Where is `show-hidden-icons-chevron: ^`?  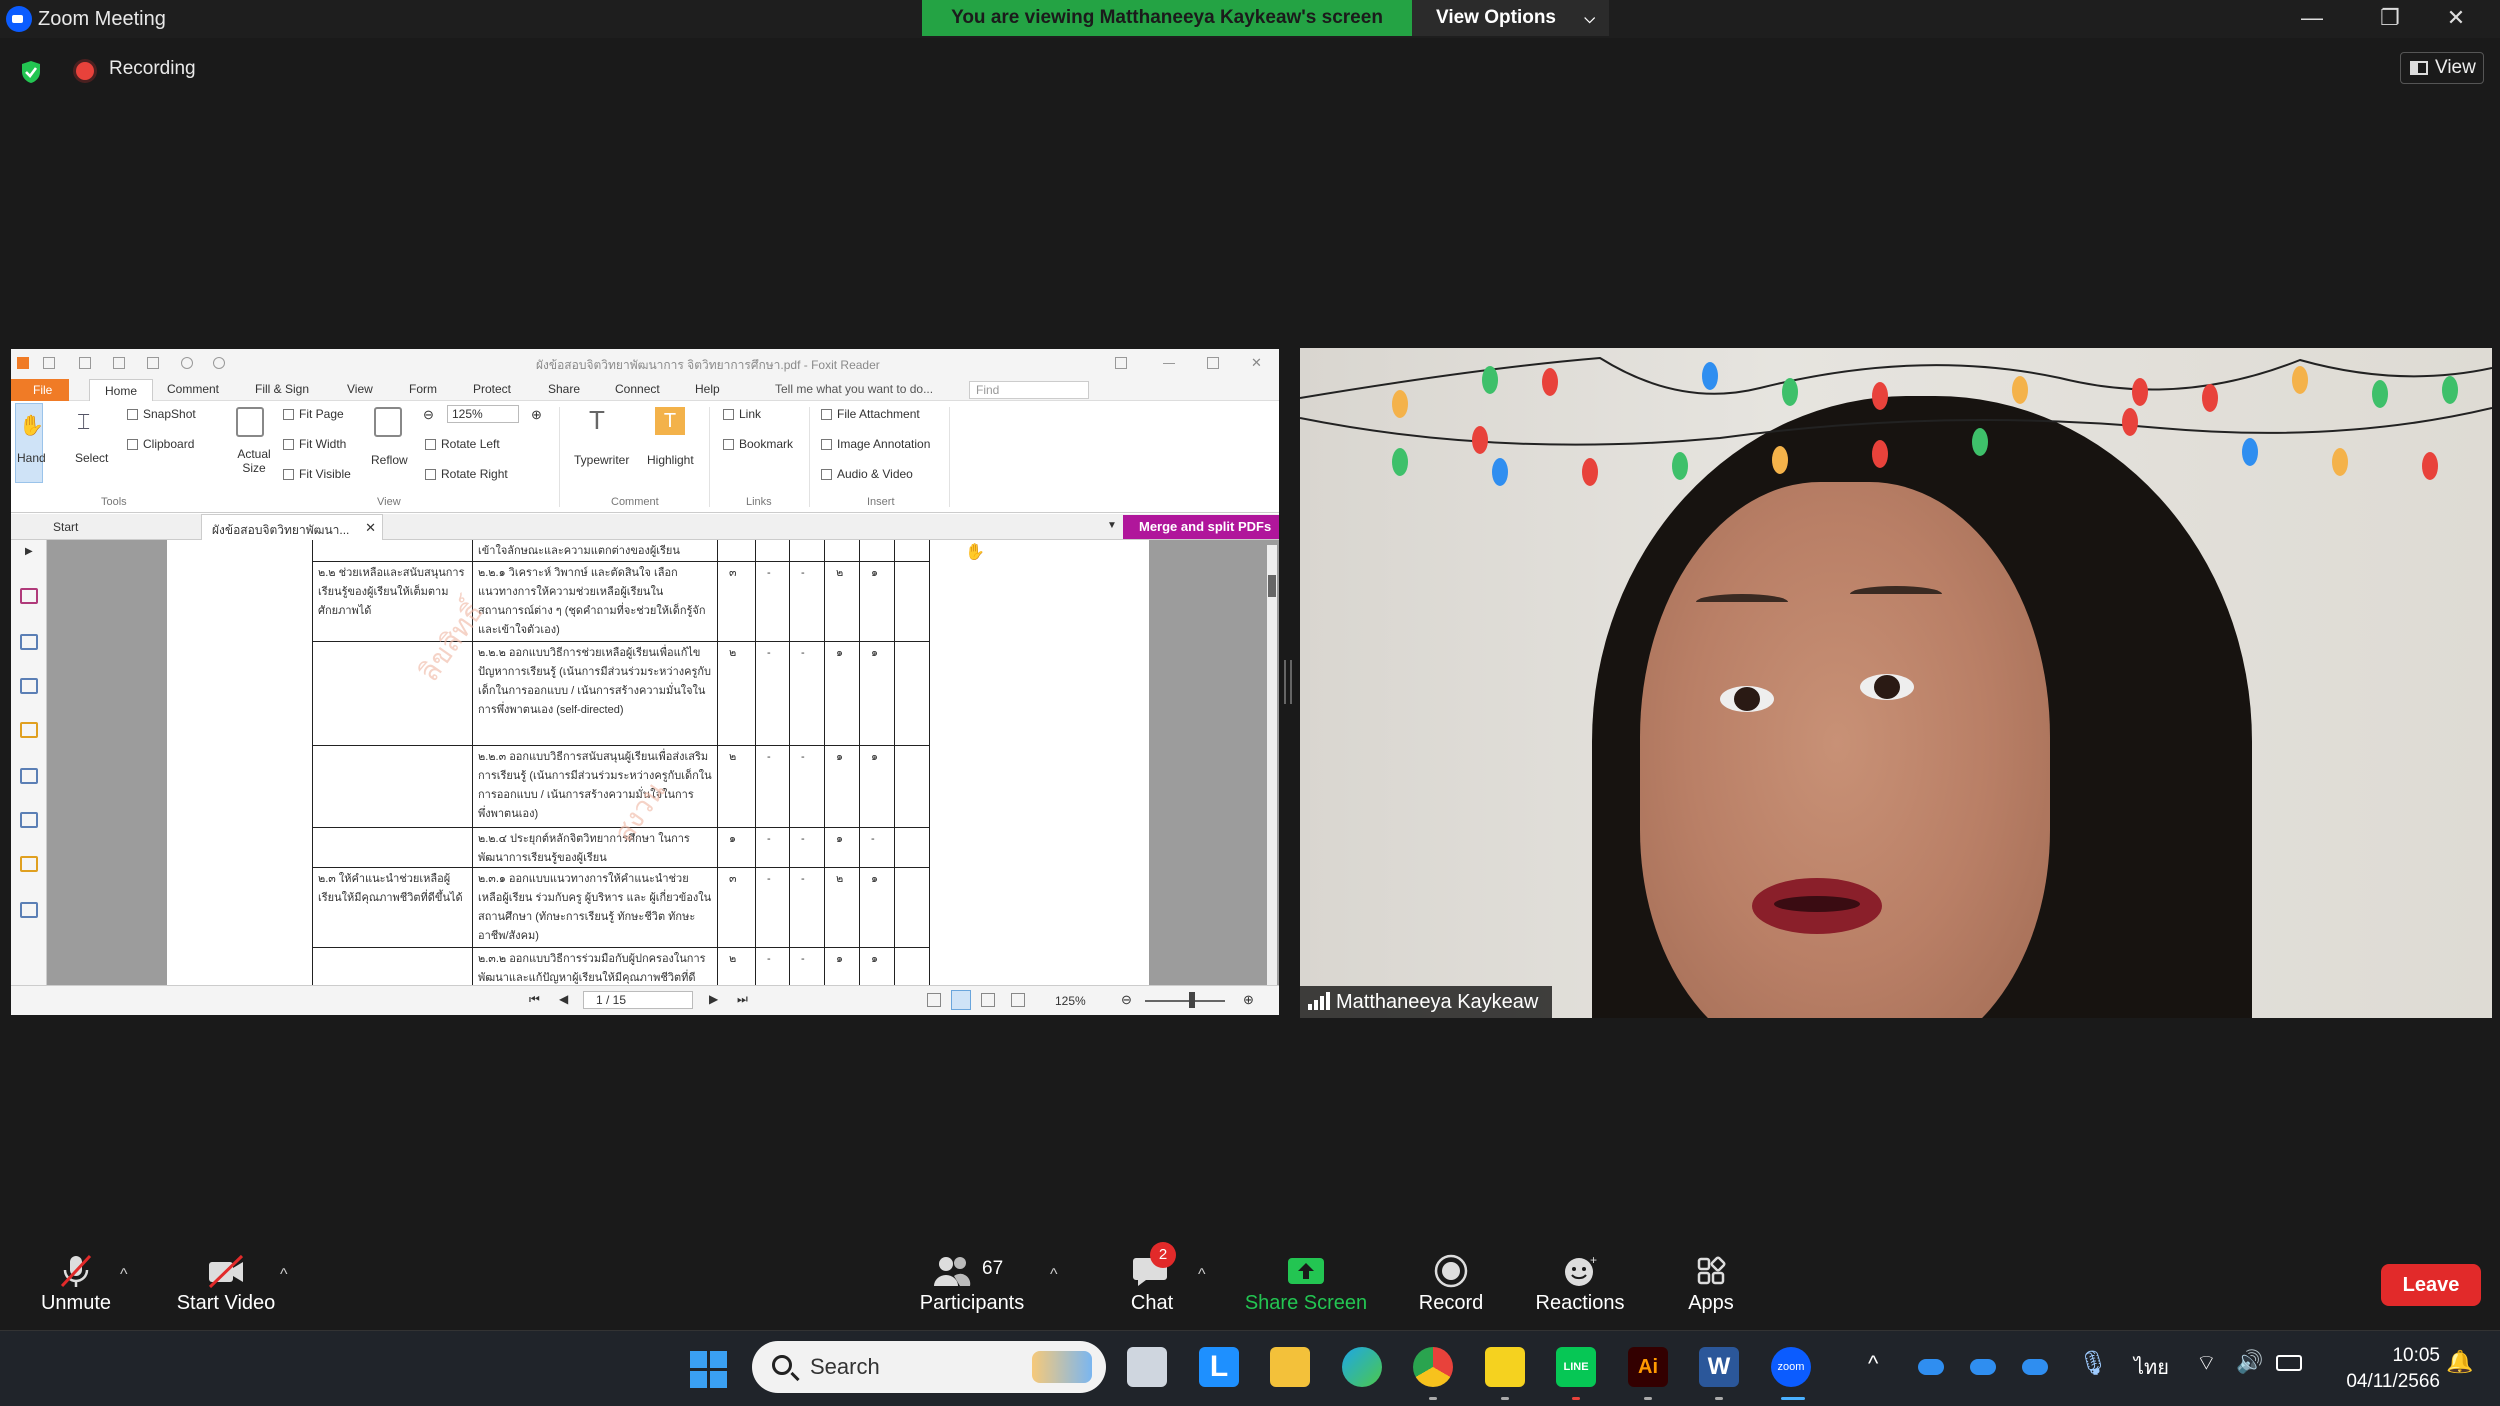
show-hidden-icons-chevron: ^ is located at coordinates (1873, 1364).